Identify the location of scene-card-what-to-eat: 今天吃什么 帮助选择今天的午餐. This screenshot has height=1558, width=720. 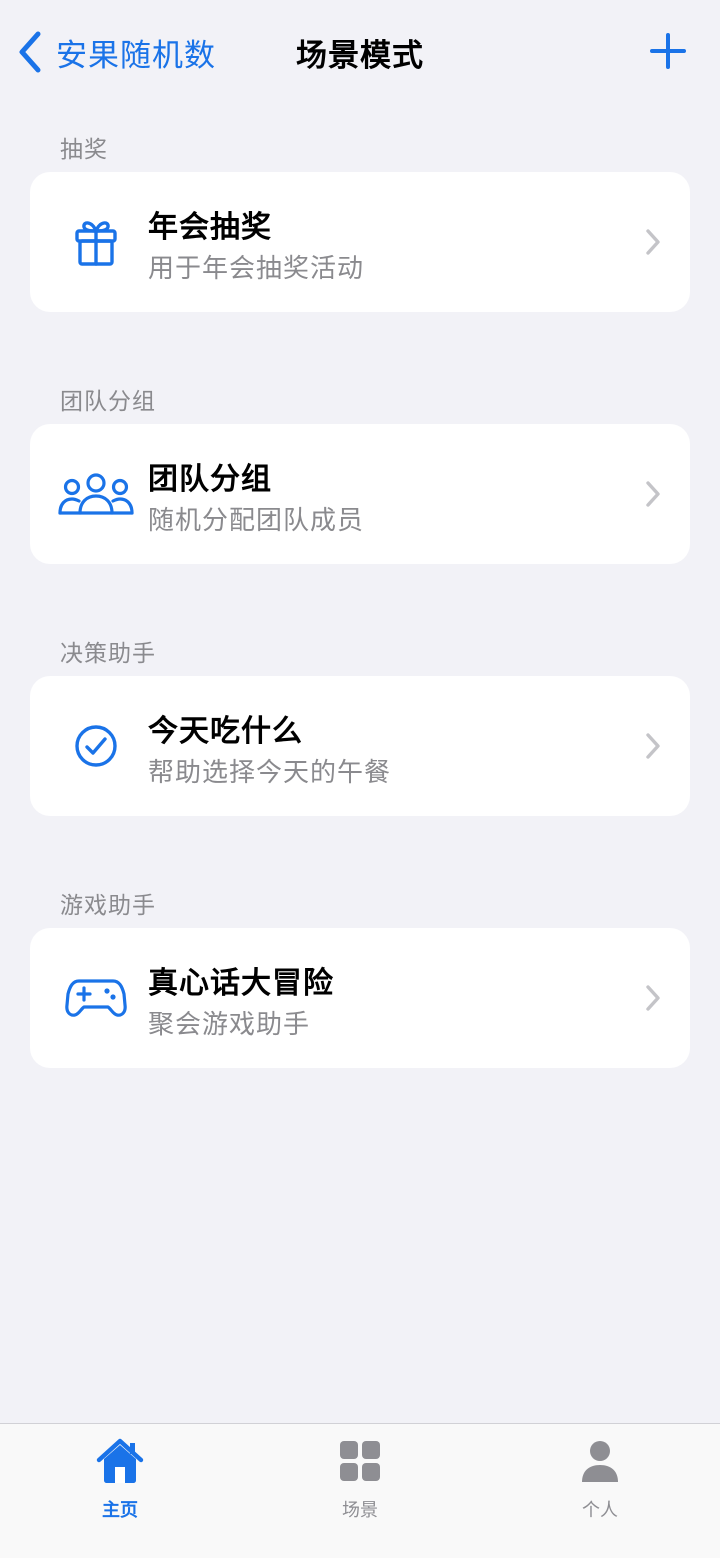
(360, 746).